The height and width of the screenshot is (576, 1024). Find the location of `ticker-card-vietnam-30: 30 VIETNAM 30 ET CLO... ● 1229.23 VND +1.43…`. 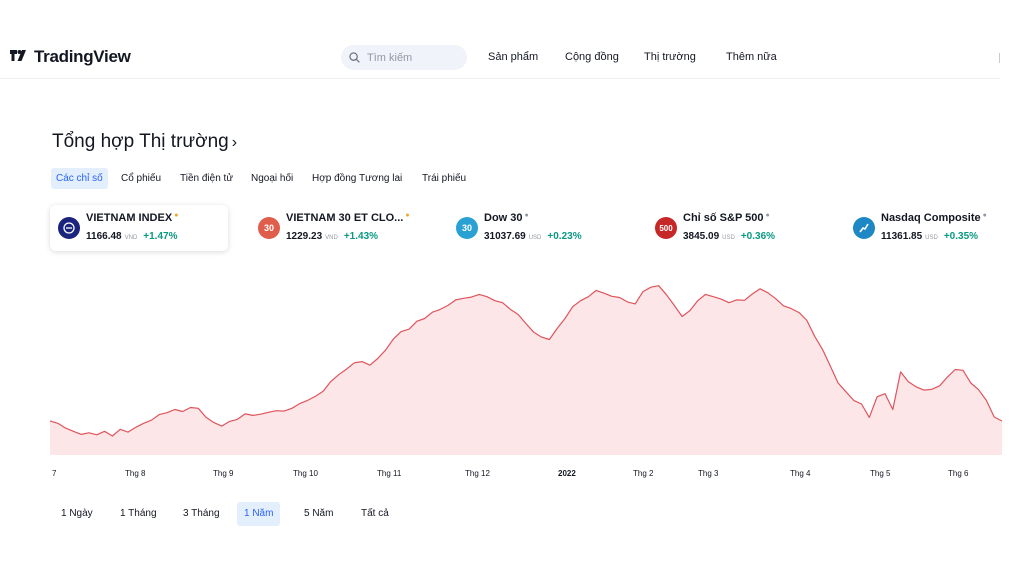

ticker-card-vietnam-30: 30 VIETNAM 30 ET CLO... ● 1229.23 VND +1.43… is located at coordinates (340, 228).